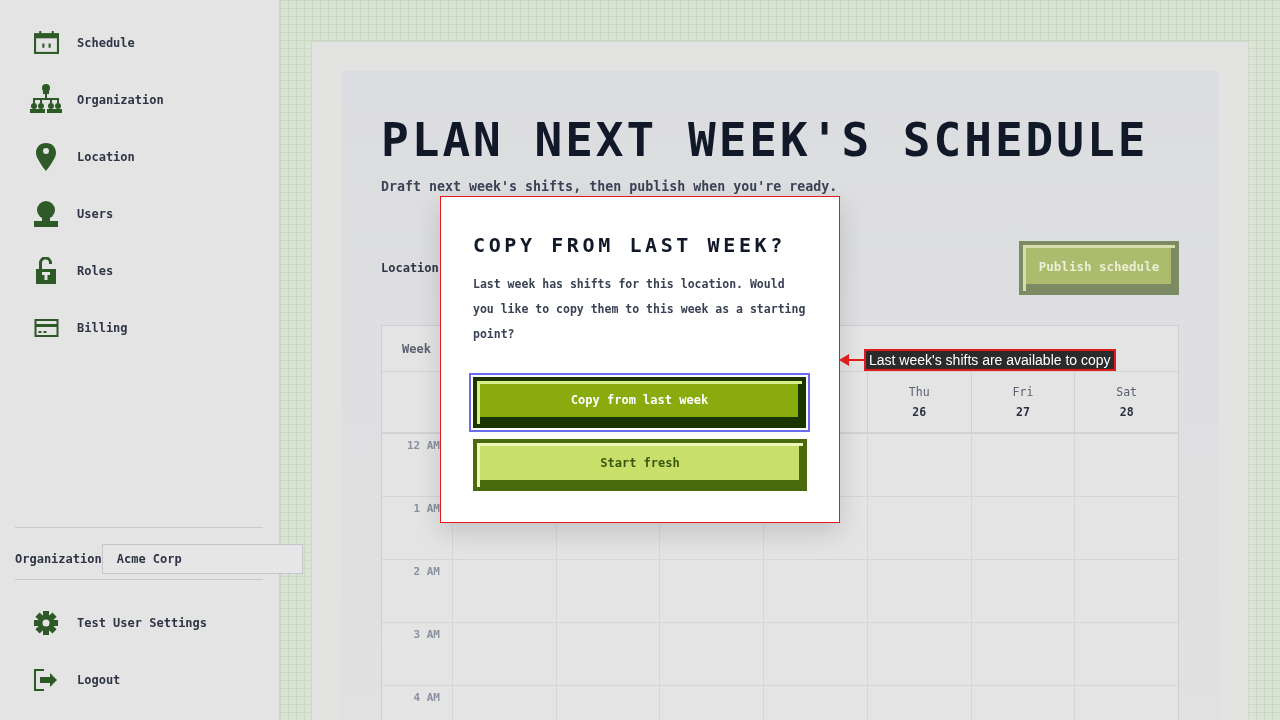 The height and width of the screenshot is (720, 1280). Describe the element at coordinates (990, 360) in the screenshot. I see `callout-label: Last week's shifts are available to copy` at that location.